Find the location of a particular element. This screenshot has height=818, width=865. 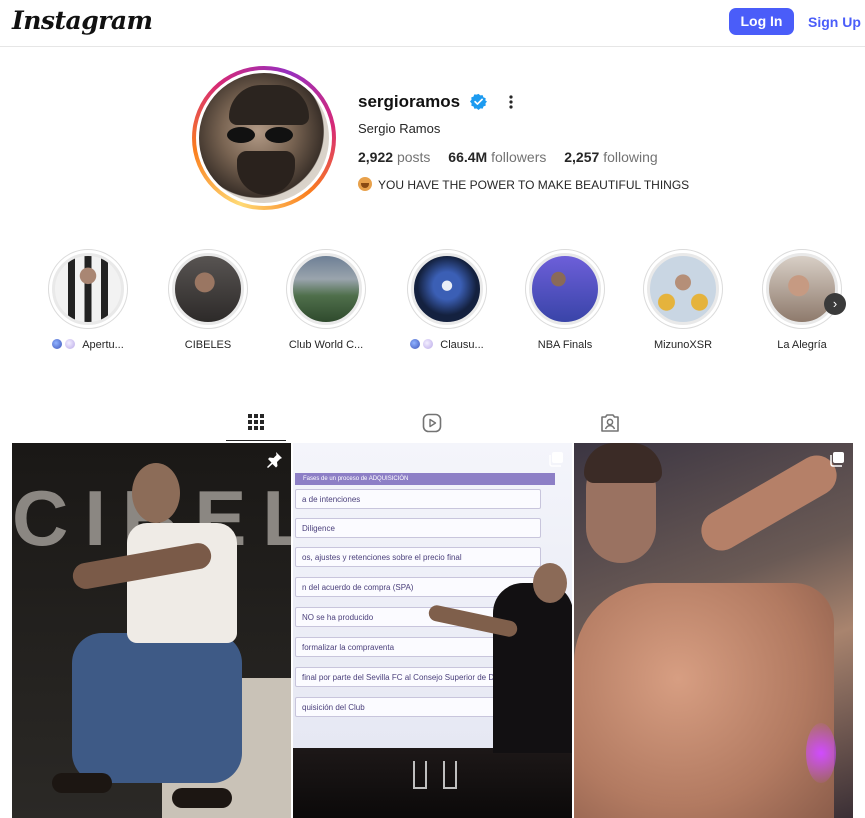

highlight-cibeles: CIBELES is located at coordinates (208, 300).